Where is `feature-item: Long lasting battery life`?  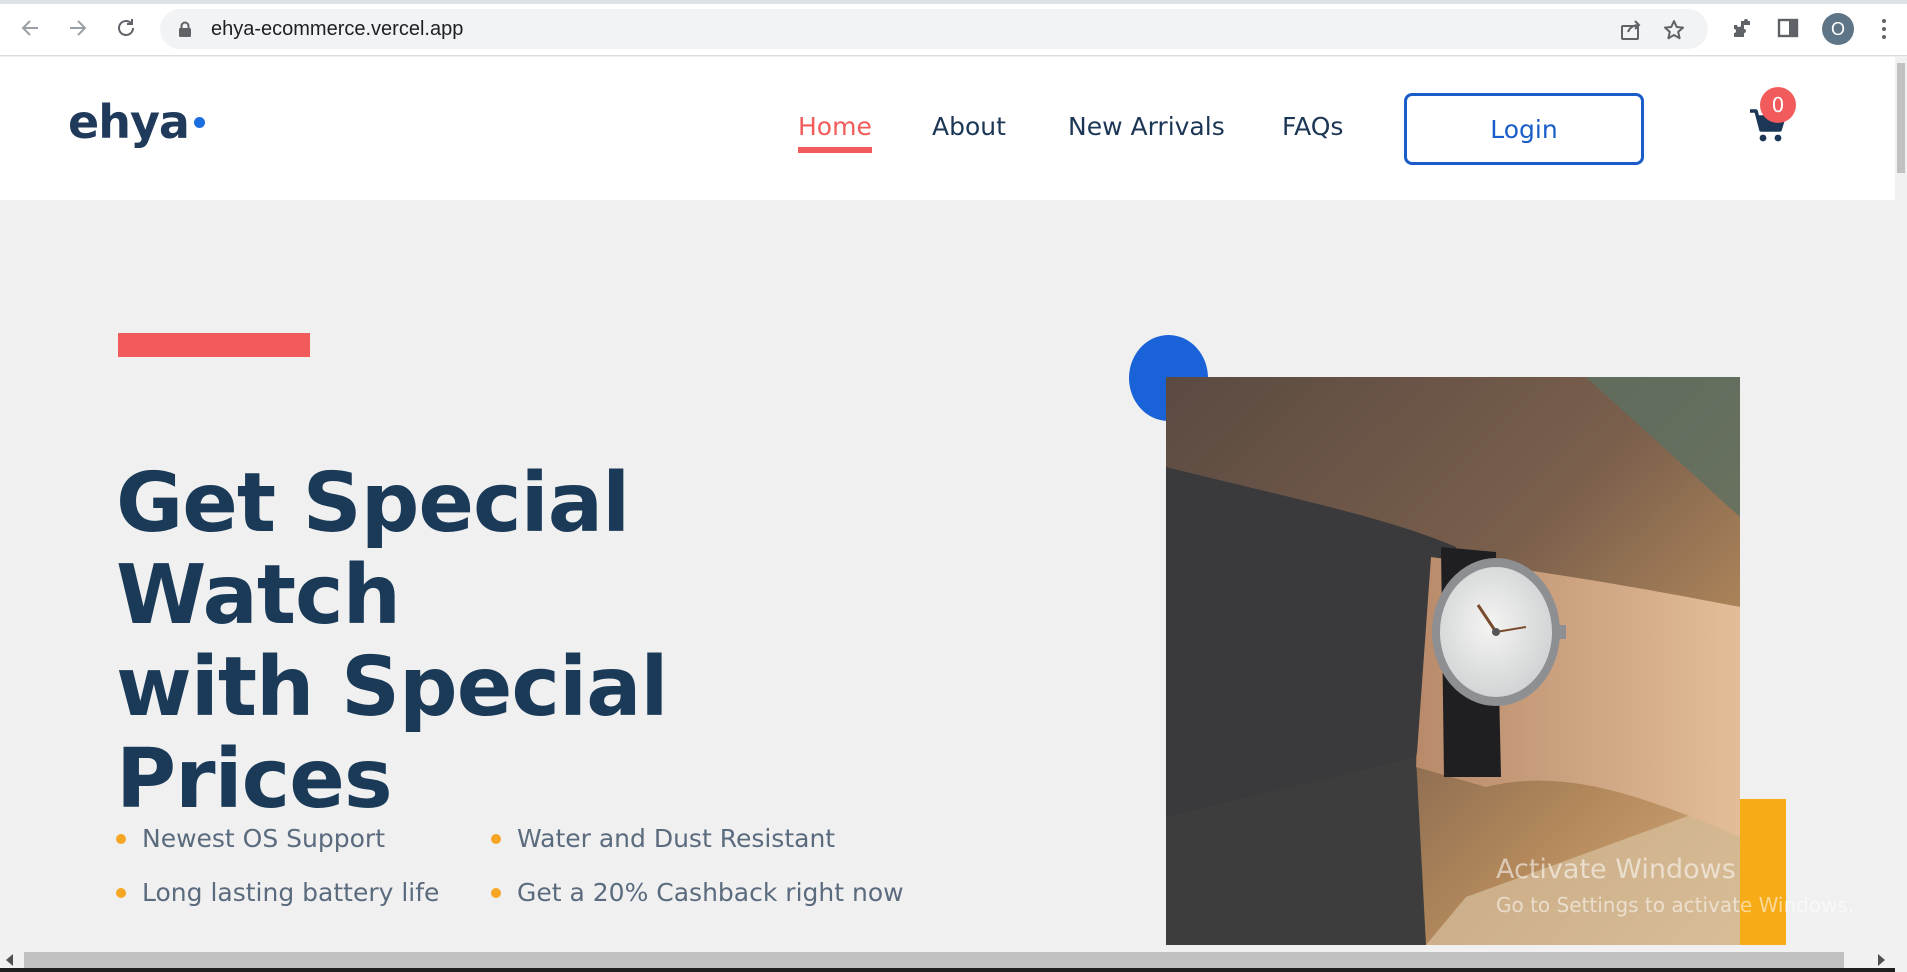
feature-item: Long lasting battery life is located at coordinates (277, 892).